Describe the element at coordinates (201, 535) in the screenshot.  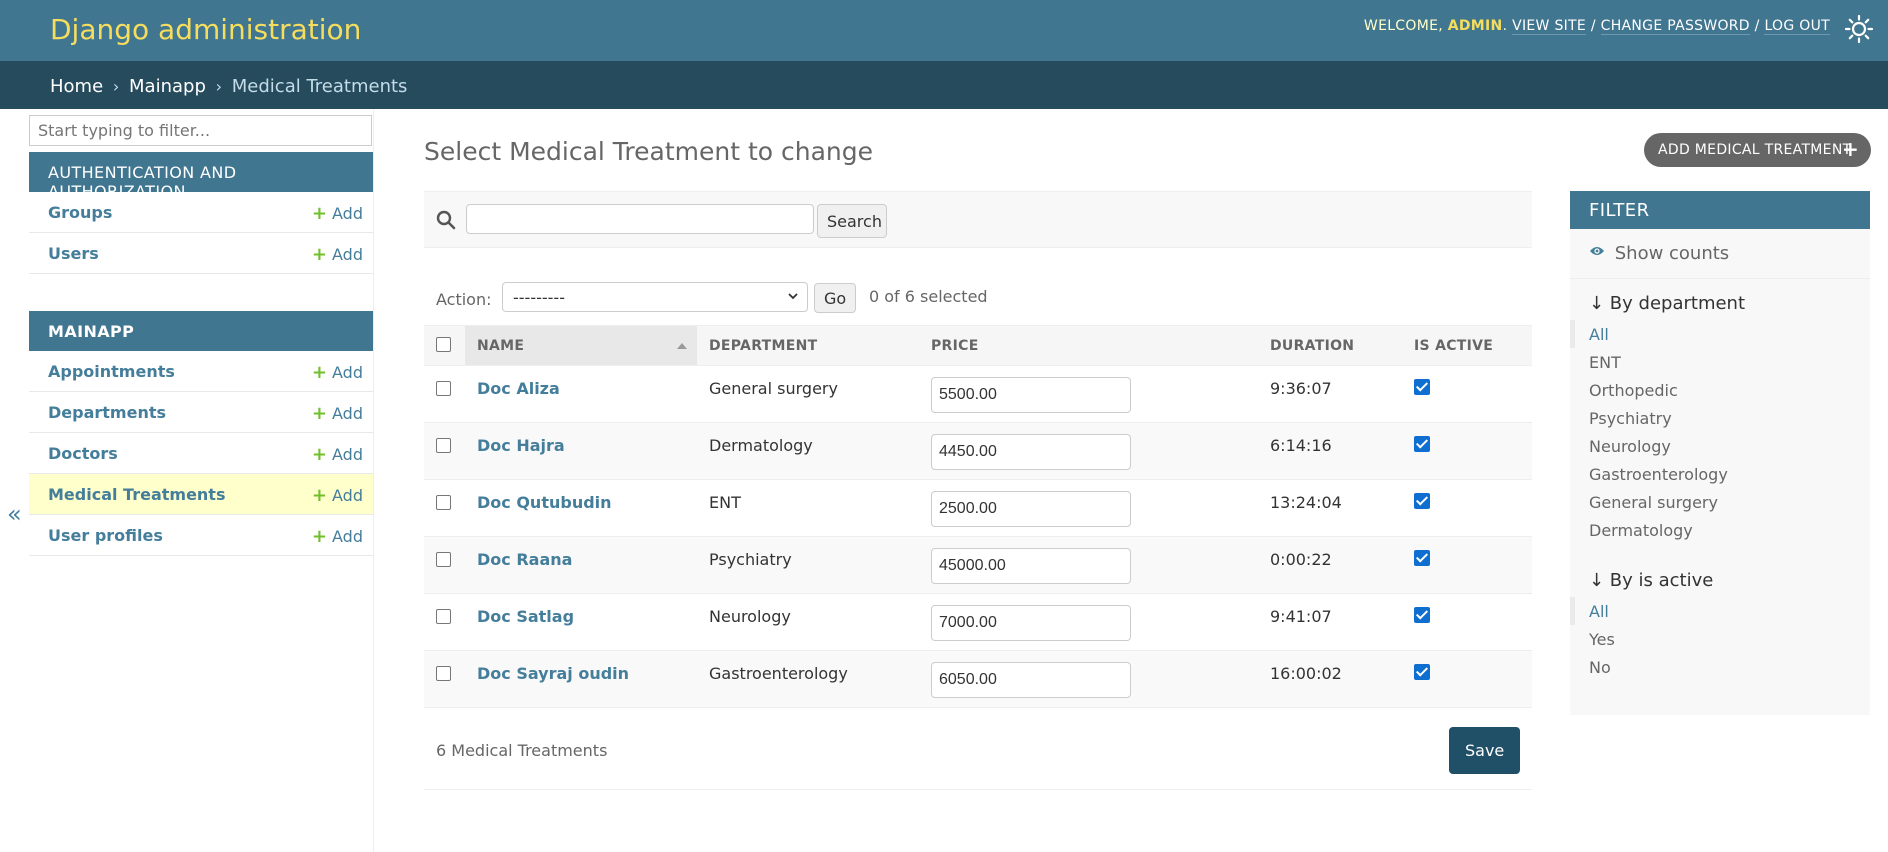
I see `sidebar-item-user-profiles: User profiles + Add` at that location.